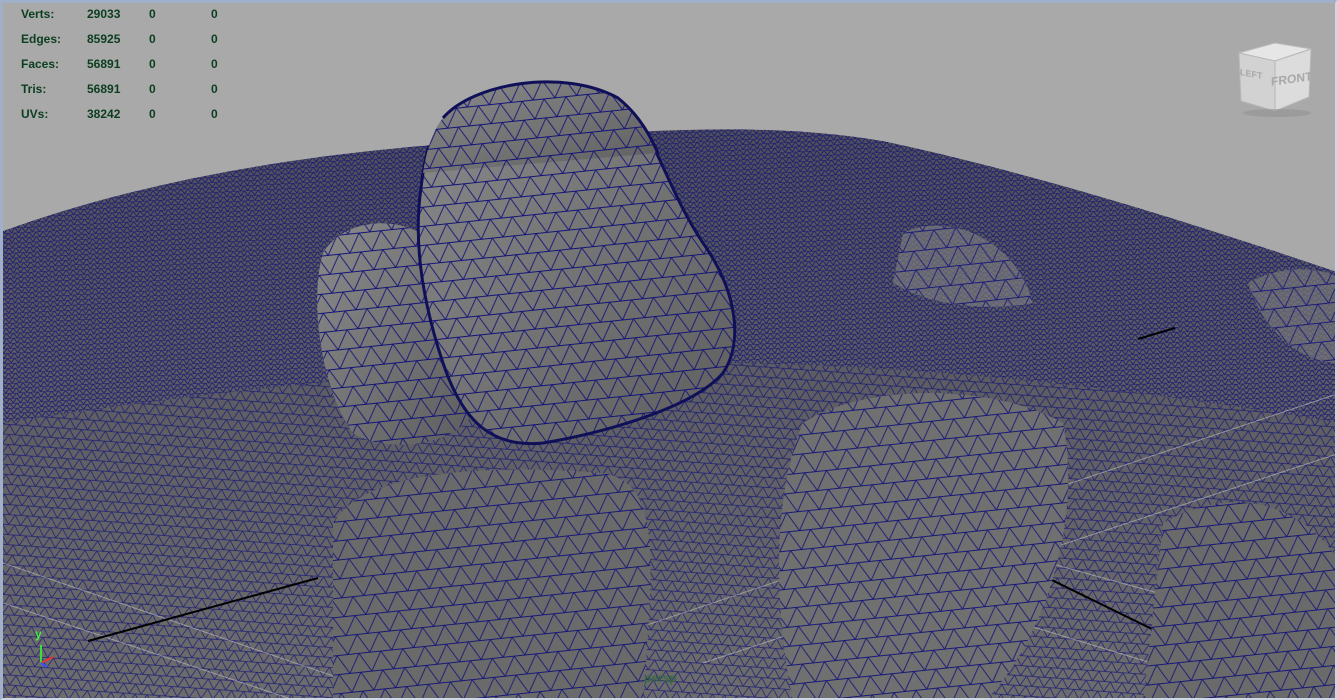  I want to click on hud-row-edges: Edges: 85925 0 0, so click(151, 40).